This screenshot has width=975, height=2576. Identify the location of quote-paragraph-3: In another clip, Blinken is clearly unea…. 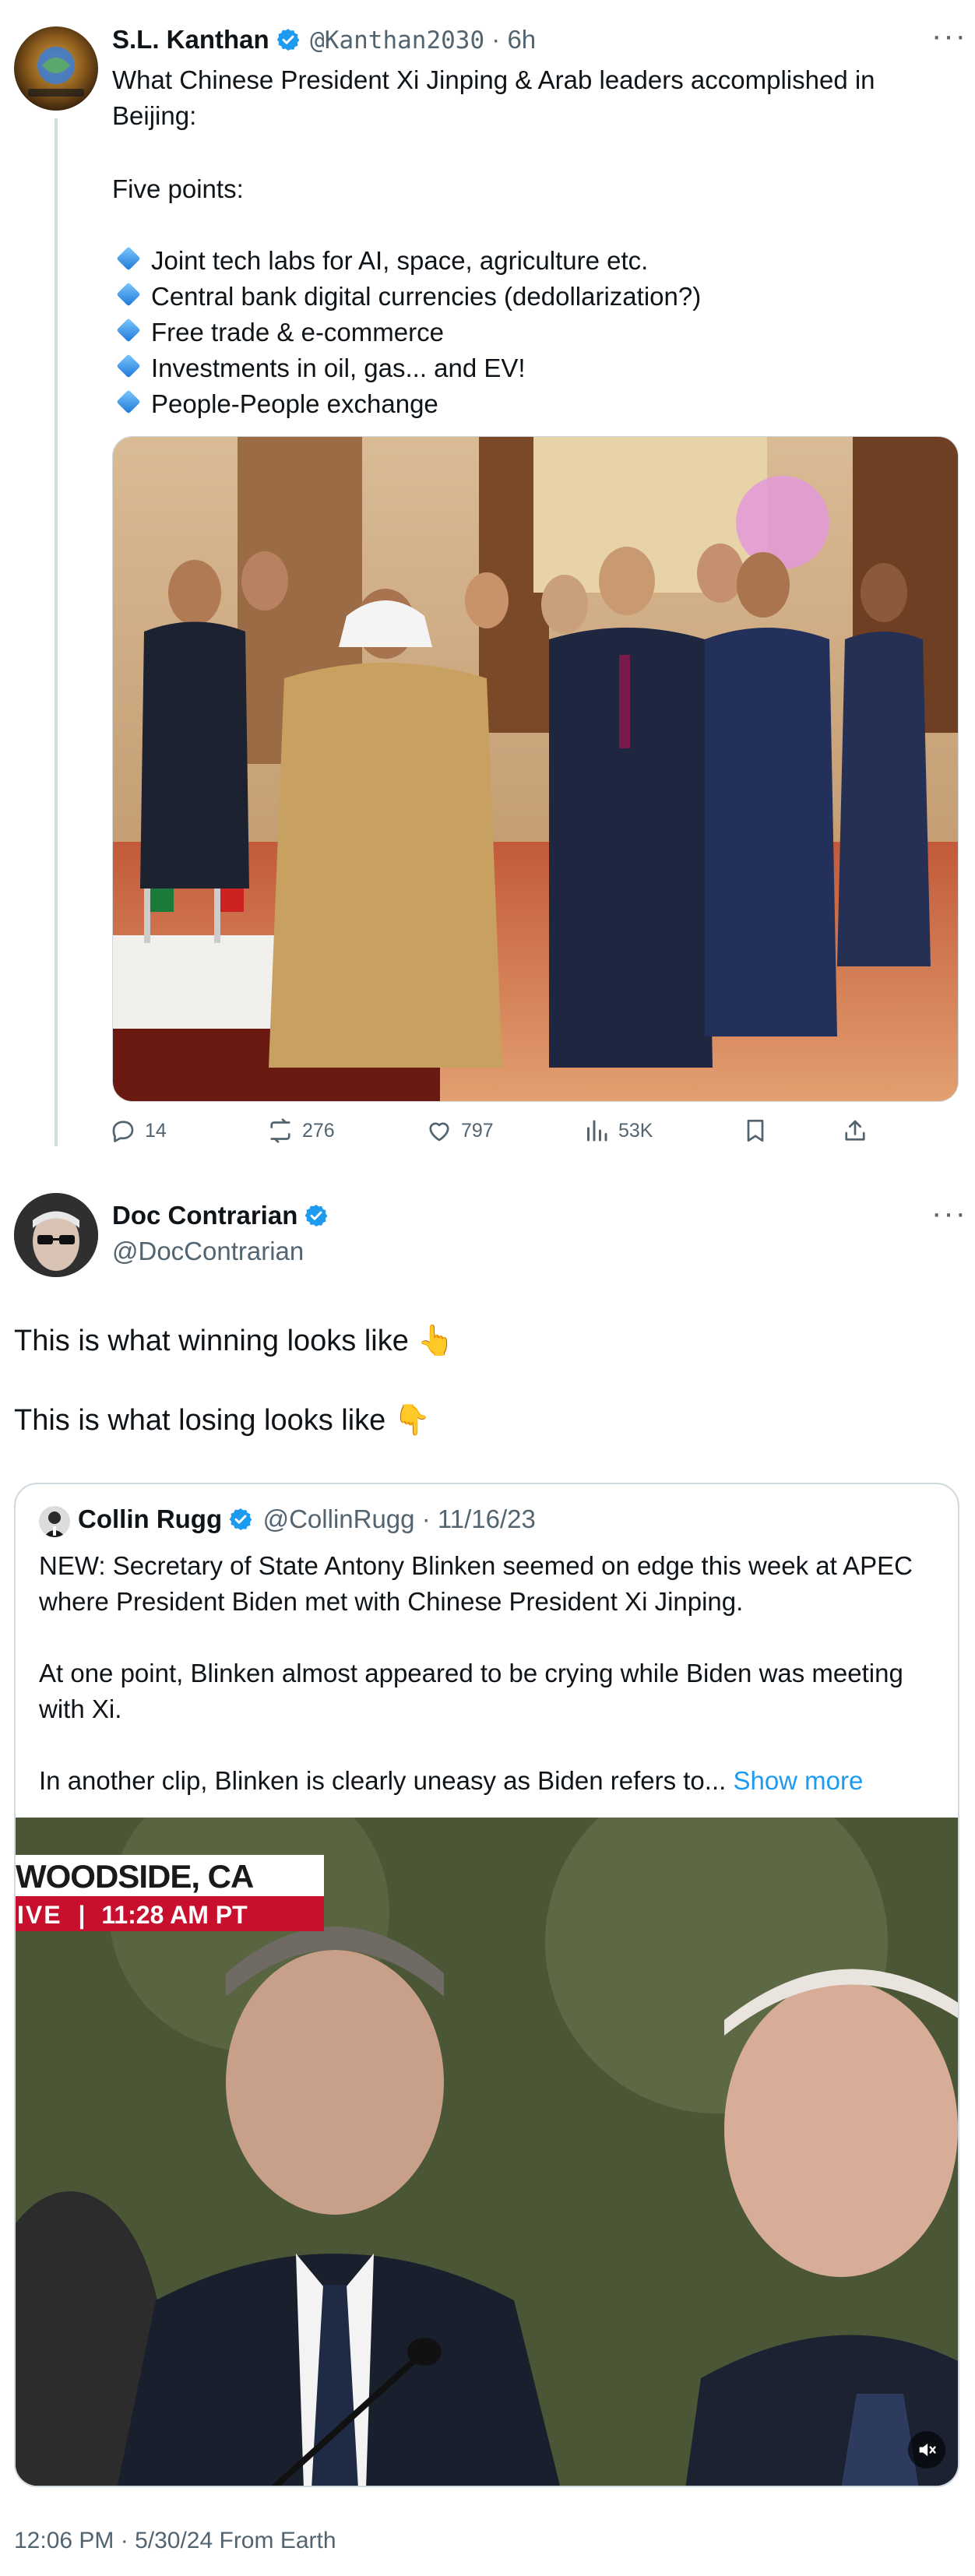
(451, 1780).